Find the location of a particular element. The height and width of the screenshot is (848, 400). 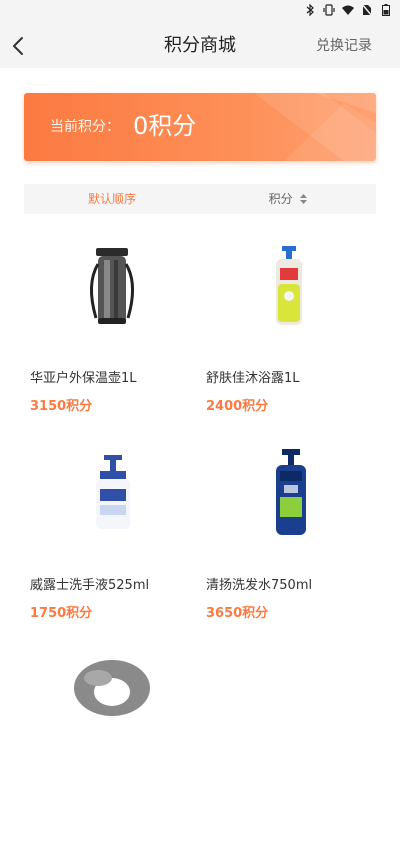

product-card: 舒肤佳沐浴露1L 2400积分 is located at coordinates (288, 334).